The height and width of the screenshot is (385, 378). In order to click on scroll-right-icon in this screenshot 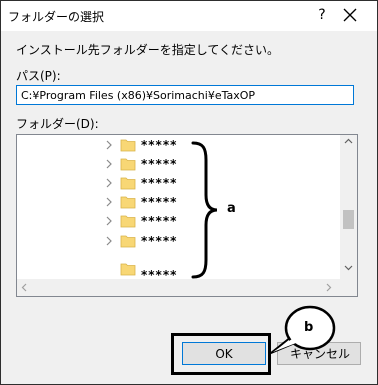, I will do `click(329, 287)`.